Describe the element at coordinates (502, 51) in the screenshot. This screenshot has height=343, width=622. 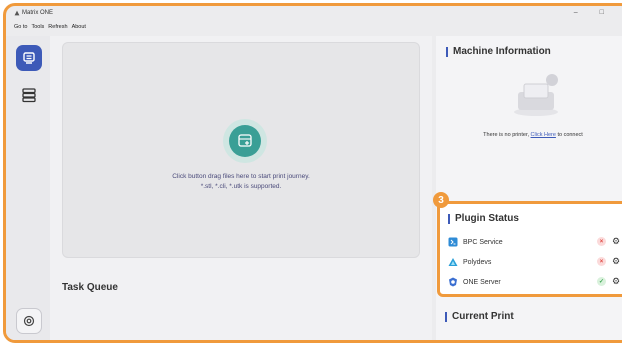
I see `machine-info-title: Machine Information` at that location.